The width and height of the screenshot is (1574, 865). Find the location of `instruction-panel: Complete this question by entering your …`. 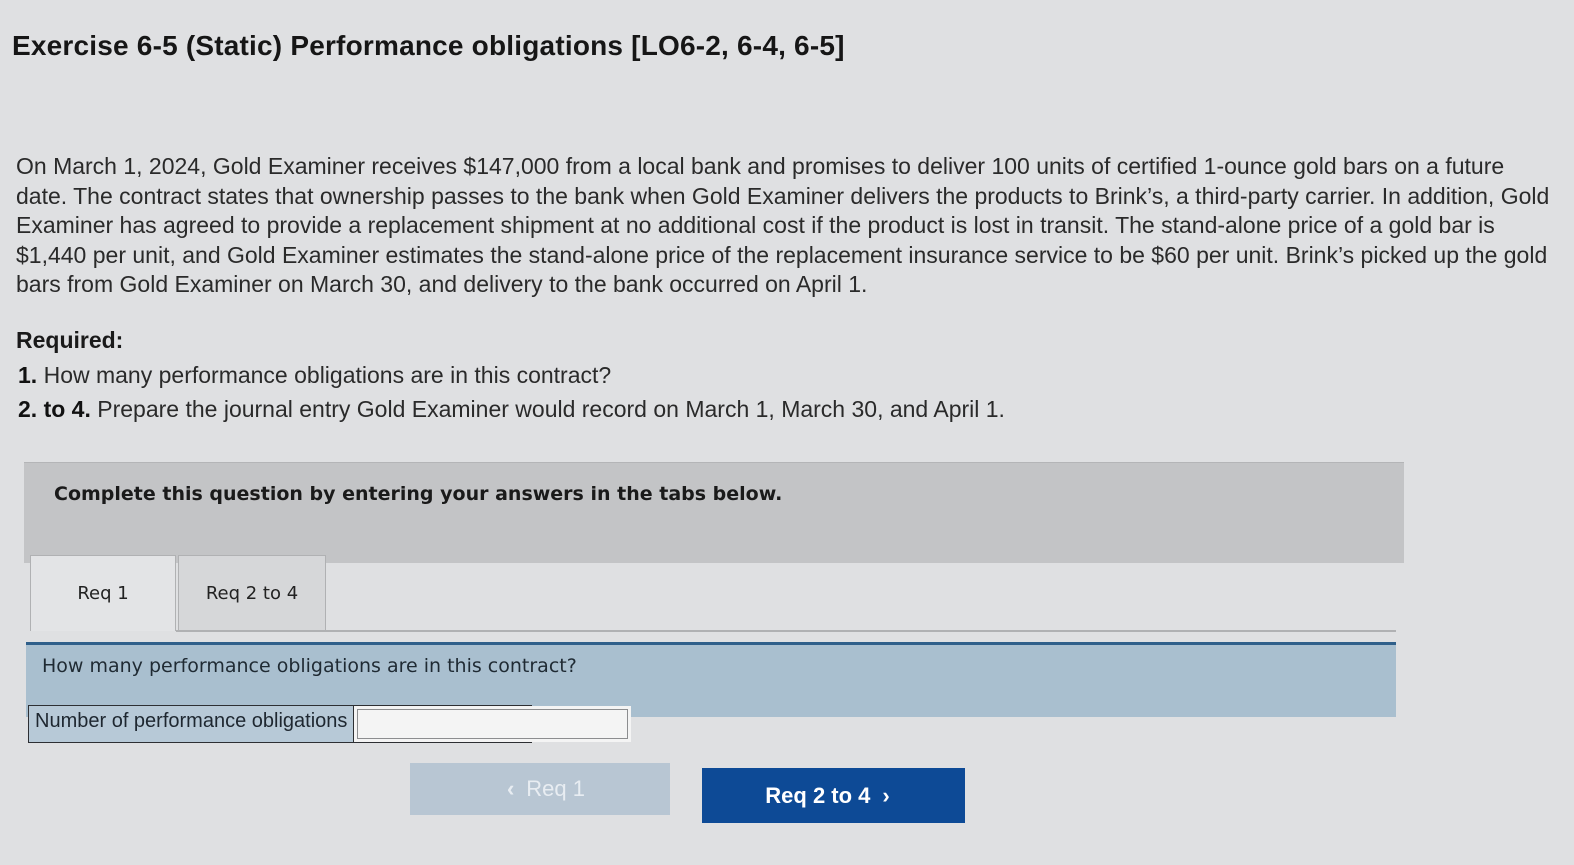

instruction-panel: Complete this question by entering your … is located at coordinates (714, 512).